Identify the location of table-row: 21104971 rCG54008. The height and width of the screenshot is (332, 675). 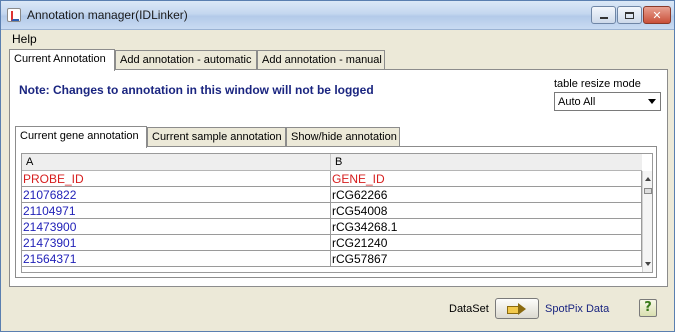
(332, 211).